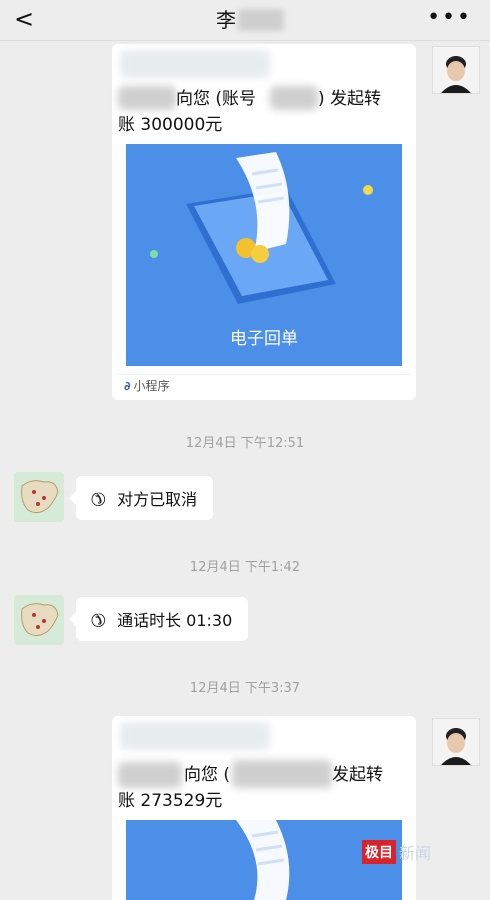 This screenshot has height=900, width=490. I want to click on transfer-text-part1: 向您 (账号, so click(216, 99).